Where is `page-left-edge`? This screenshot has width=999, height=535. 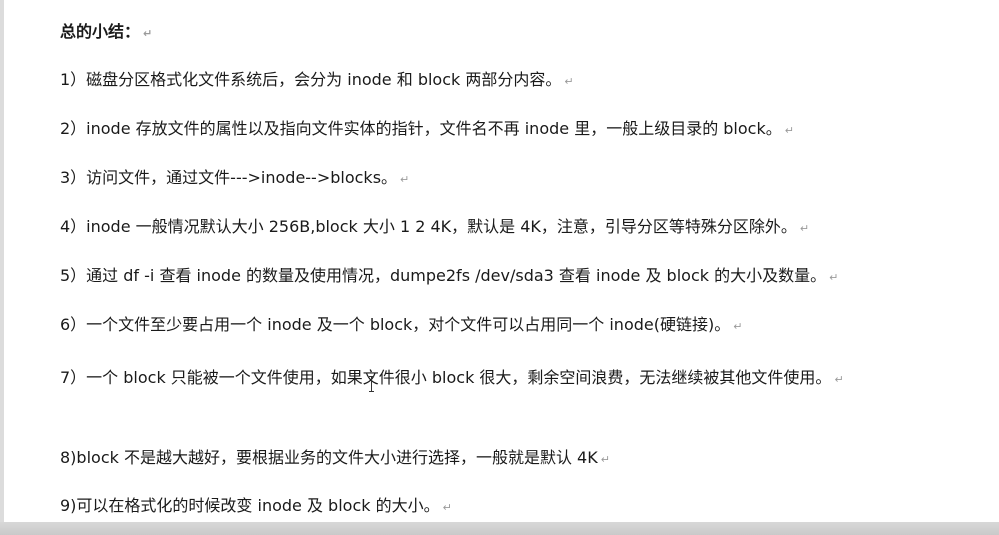
page-left-edge is located at coordinates (2, 261).